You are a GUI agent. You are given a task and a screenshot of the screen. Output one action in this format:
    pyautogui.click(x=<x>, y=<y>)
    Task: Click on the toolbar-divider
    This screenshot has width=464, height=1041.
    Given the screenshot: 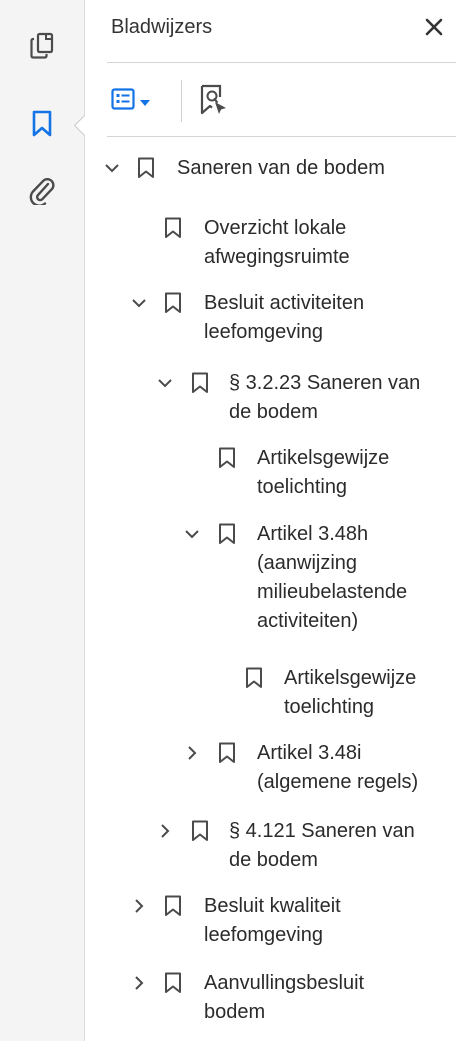 What is the action you would take?
    pyautogui.click(x=181, y=101)
    